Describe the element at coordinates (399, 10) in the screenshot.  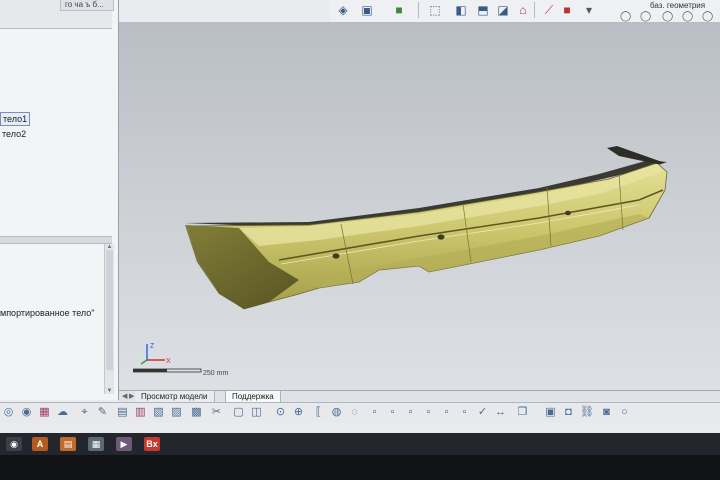
I see `color-cube-icon: ■` at that location.